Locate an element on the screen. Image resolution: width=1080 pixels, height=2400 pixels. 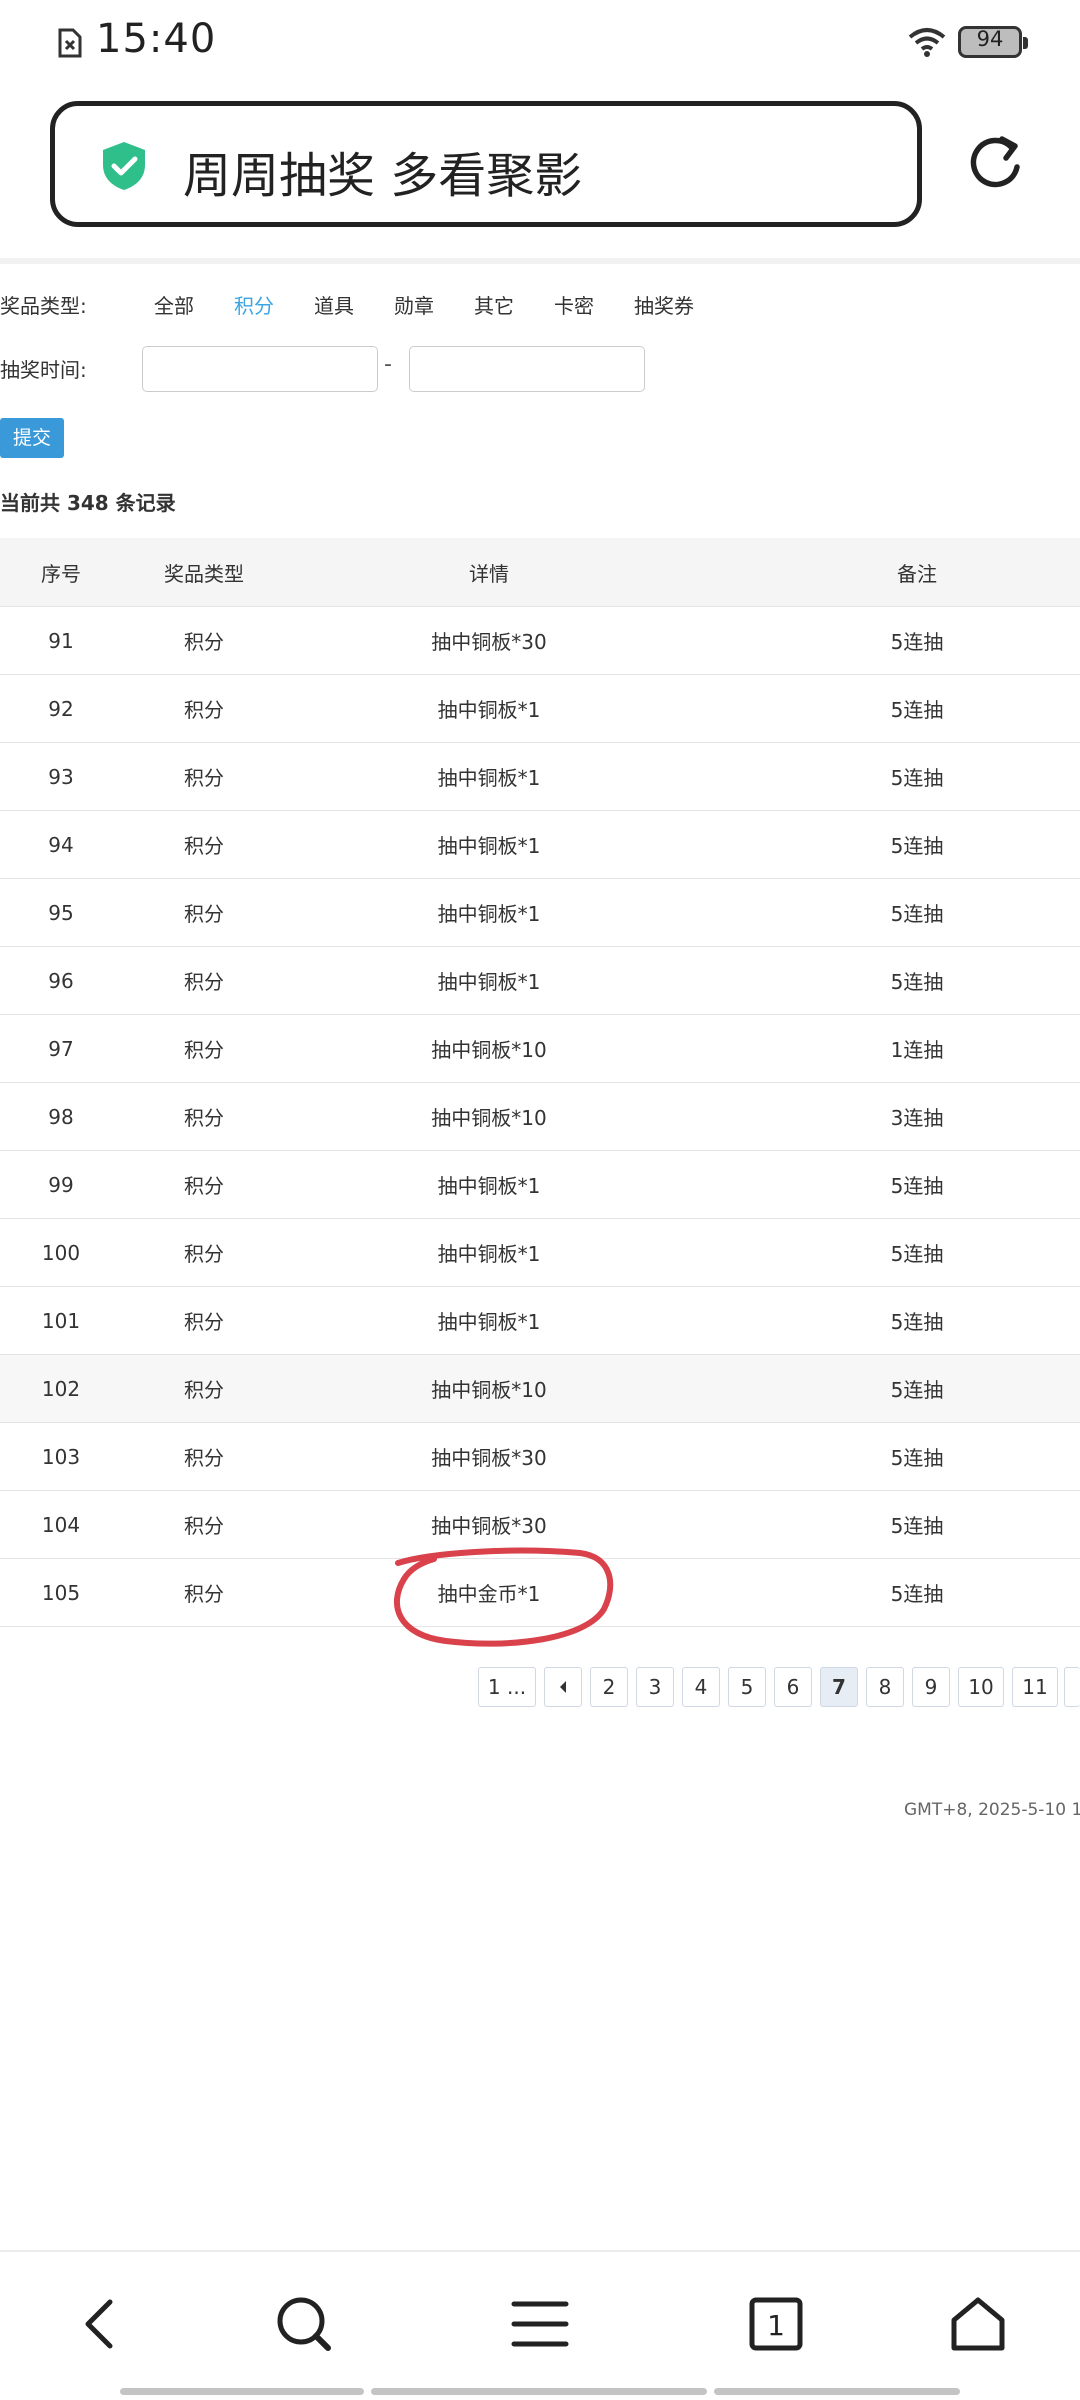
submit-button: 提交 is located at coordinates (32, 438).